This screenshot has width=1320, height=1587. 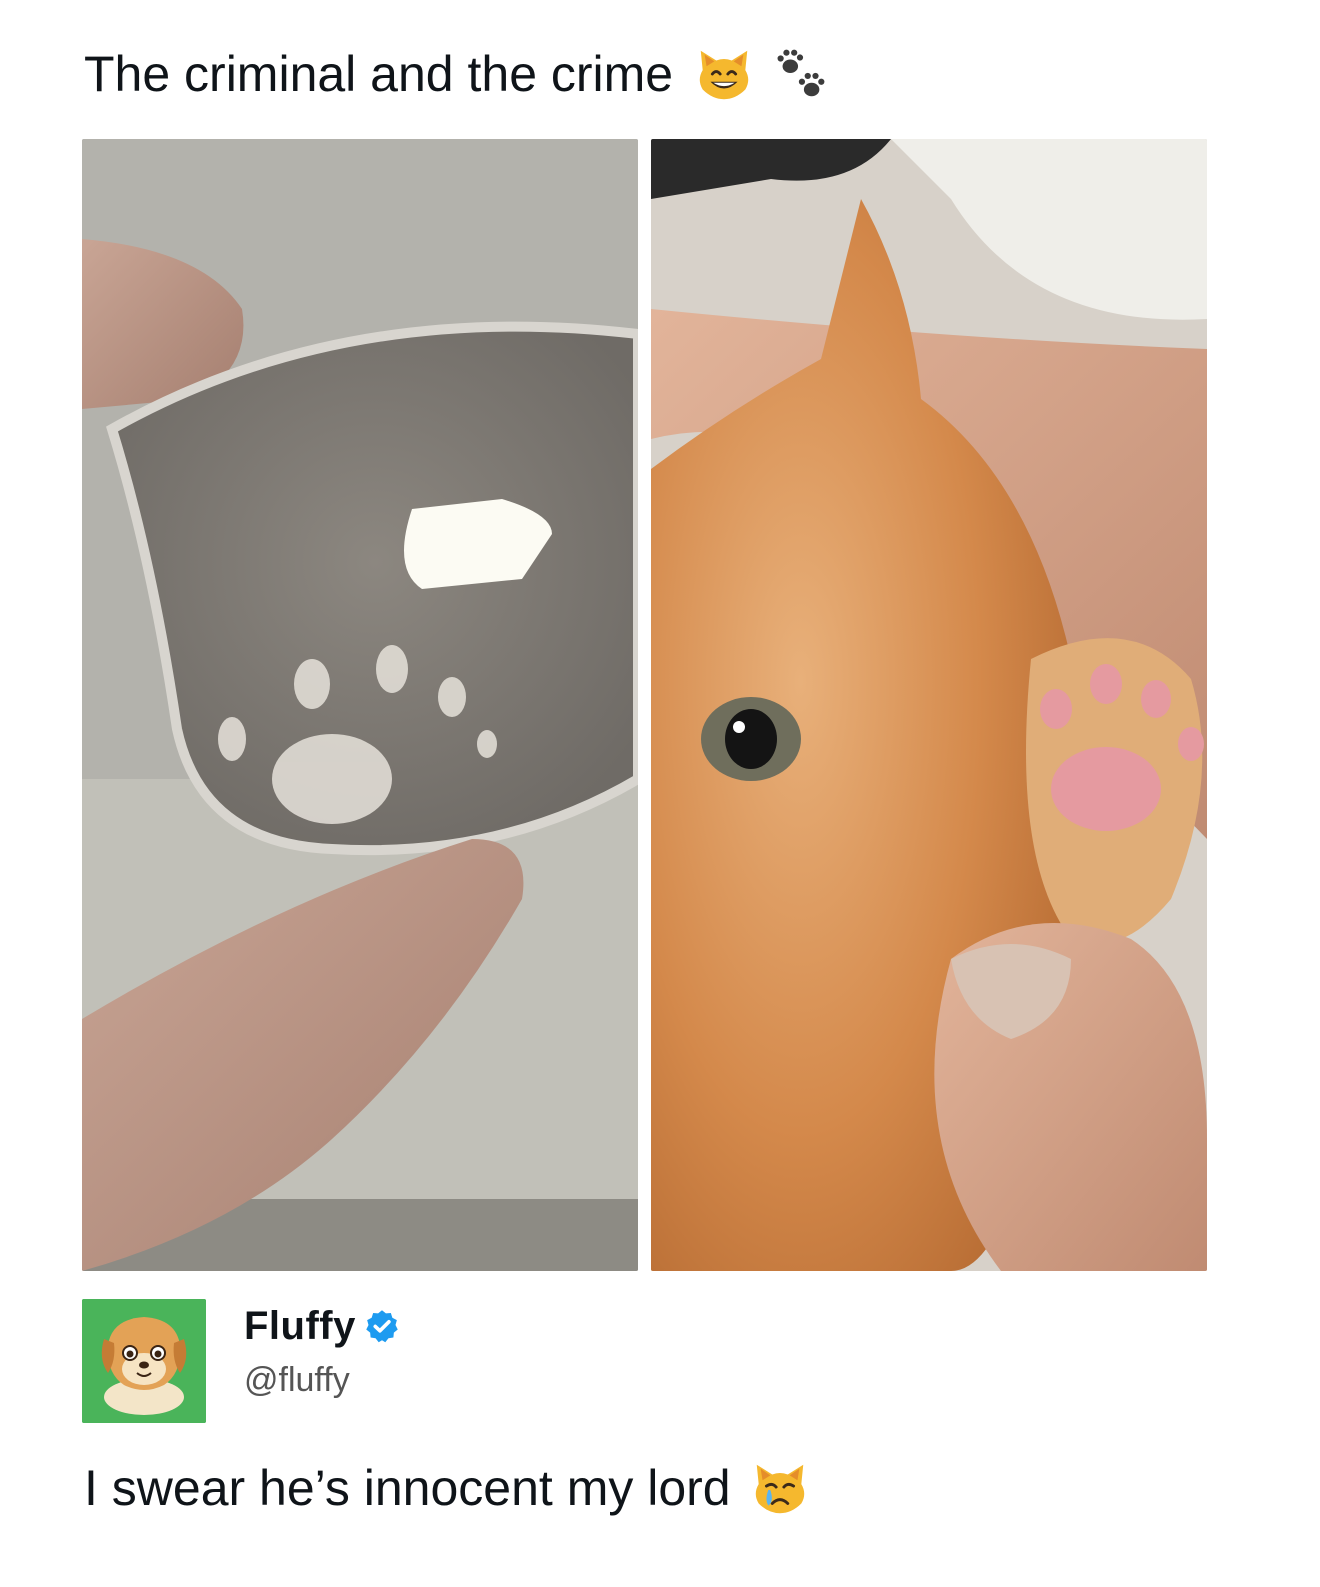 I want to click on author-meta: Fluffy @fluffy, so click(x=322, y=1349).